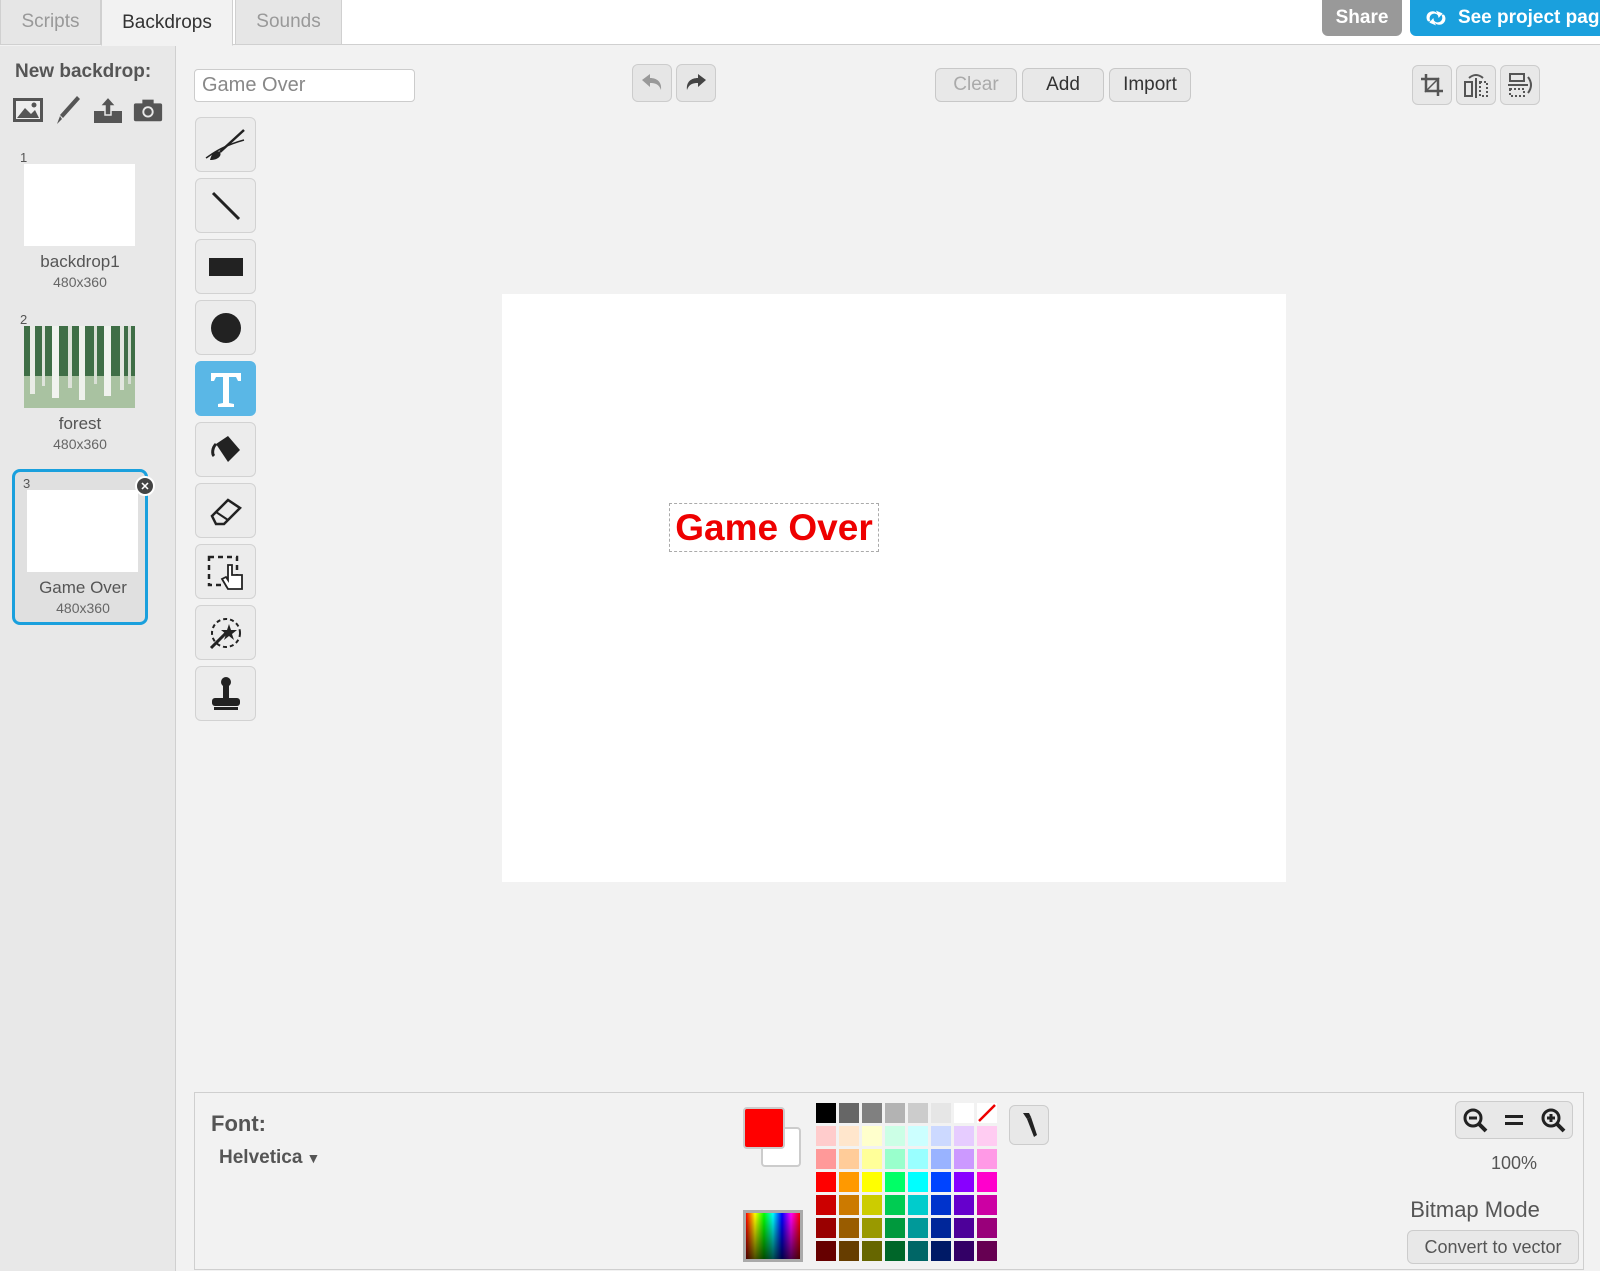 Image resolution: width=1600 pixels, height=1271 pixels. I want to click on paint-new-icon, so click(68, 110).